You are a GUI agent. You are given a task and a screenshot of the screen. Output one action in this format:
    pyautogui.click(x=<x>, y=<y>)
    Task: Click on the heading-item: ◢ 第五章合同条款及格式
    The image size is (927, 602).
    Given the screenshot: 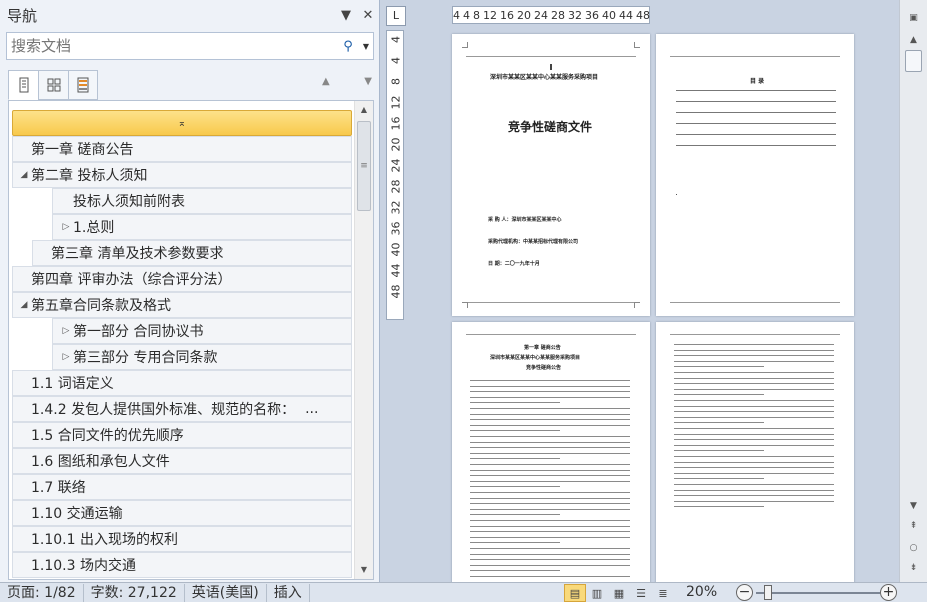 What is the action you would take?
    pyautogui.click(x=182, y=305)
    